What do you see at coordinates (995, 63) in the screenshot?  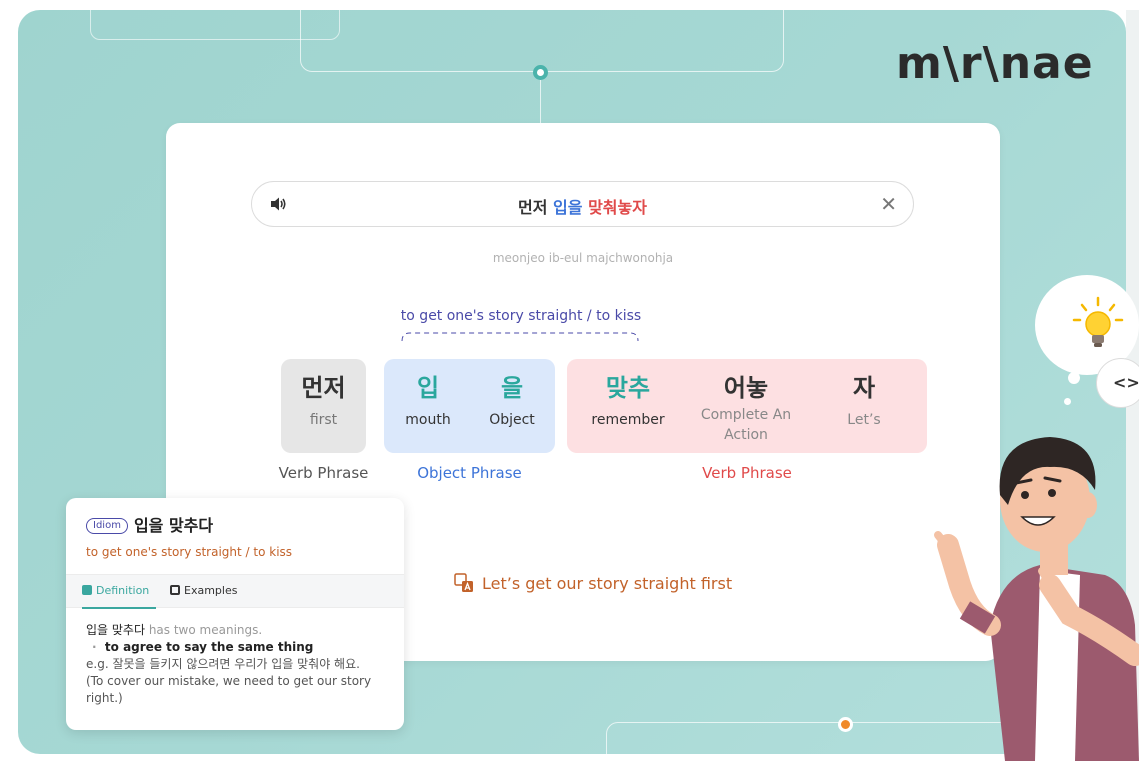 I see `brand-logo: m\r\nae` at bounding box center [995, 63].